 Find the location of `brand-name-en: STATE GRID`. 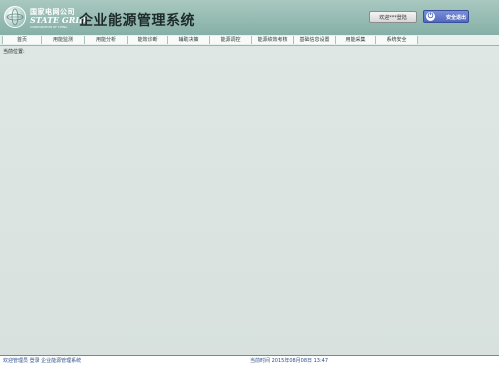

brand-name-en: STATE GRID is located at coordinates (58, 20).